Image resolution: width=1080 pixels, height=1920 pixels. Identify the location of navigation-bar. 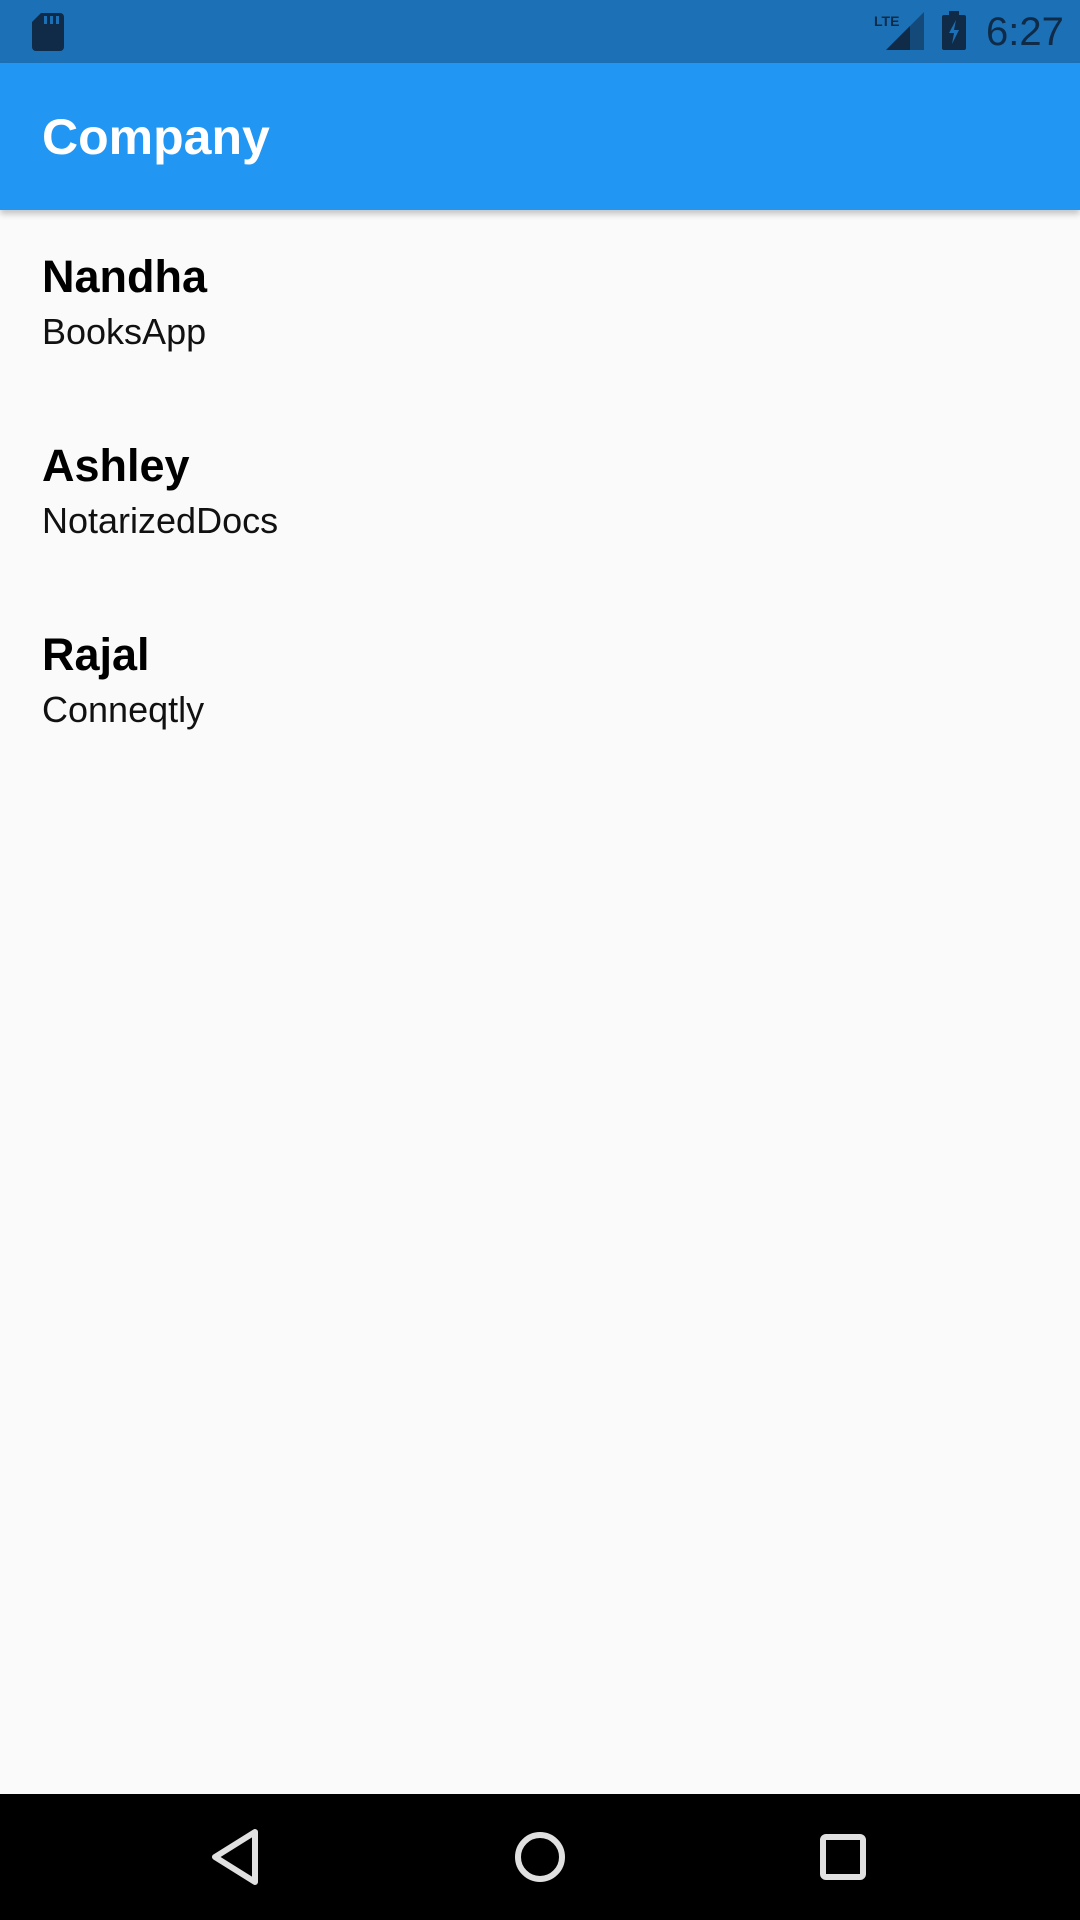
(540, 1857).